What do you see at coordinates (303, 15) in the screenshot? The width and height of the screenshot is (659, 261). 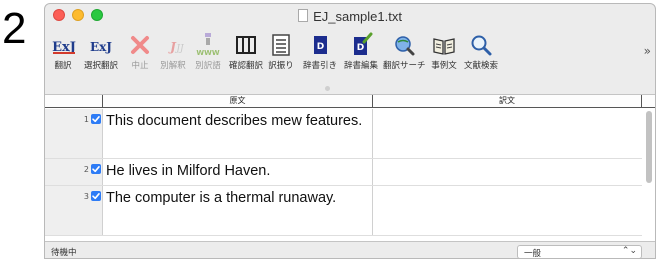 I see `text-document-icon` at bounding box center [303, 15].